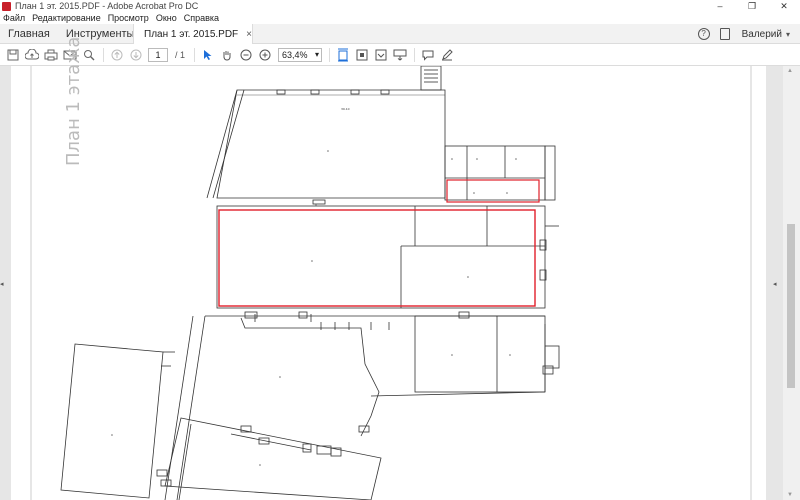 This screenshot has height=500, width=800. I want to click on page-up-icon, so click(117, 55).